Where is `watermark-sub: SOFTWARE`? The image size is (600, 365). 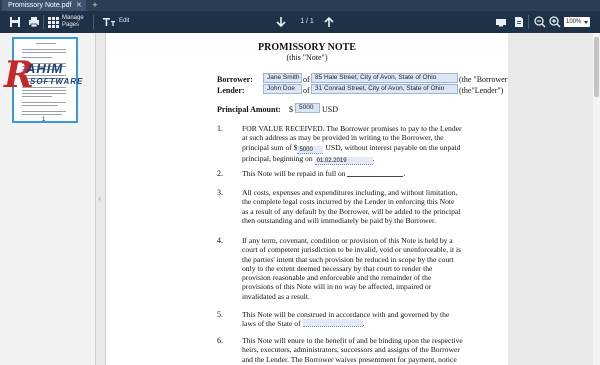 watermark-sub: SOFTWARE is located at coordinates (57, 81).